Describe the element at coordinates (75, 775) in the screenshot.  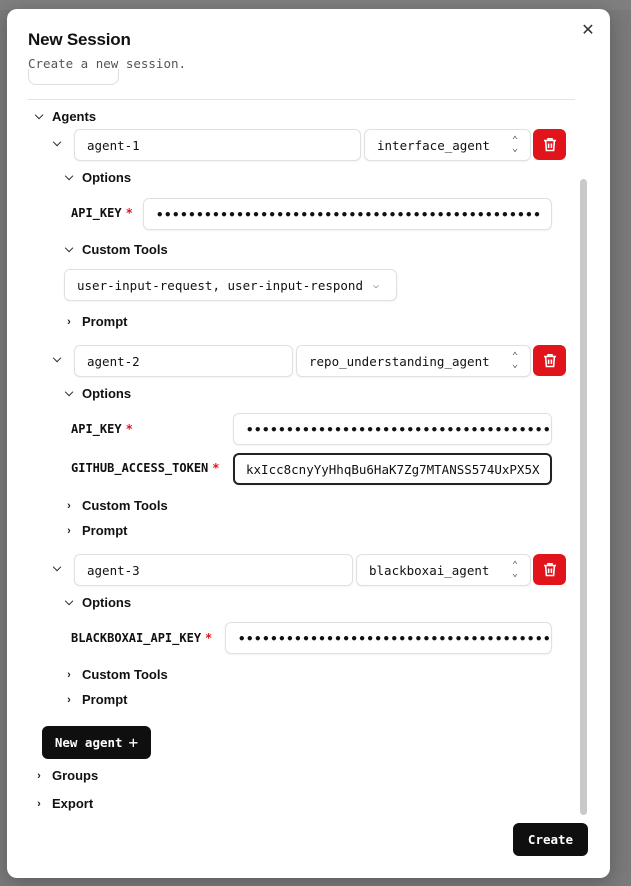
I see `groups-section-label: Groups` at that location.